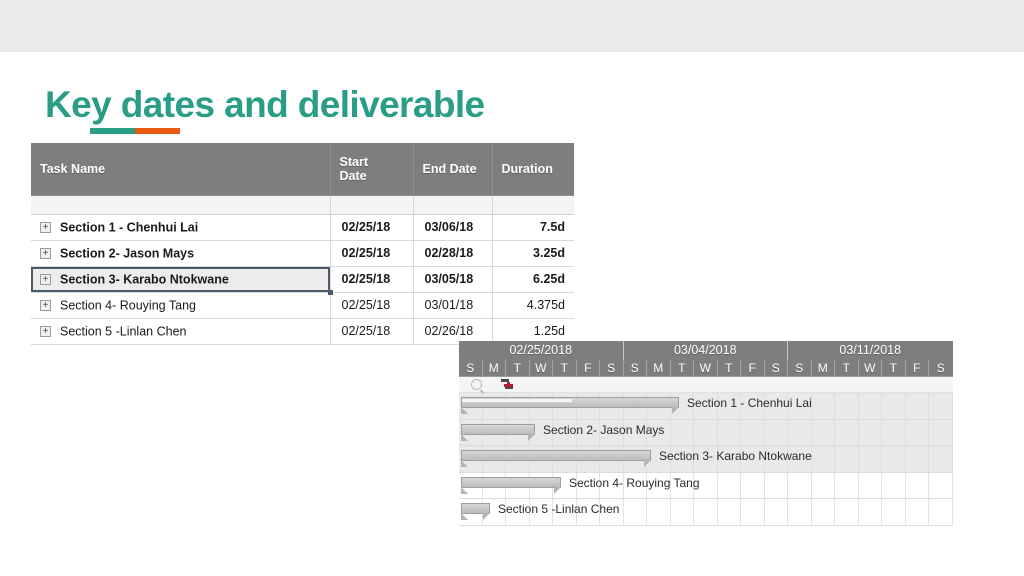 The image size is (1024, 576). I want to click on end-date-cell: 03/05/18, so click(453, 279).